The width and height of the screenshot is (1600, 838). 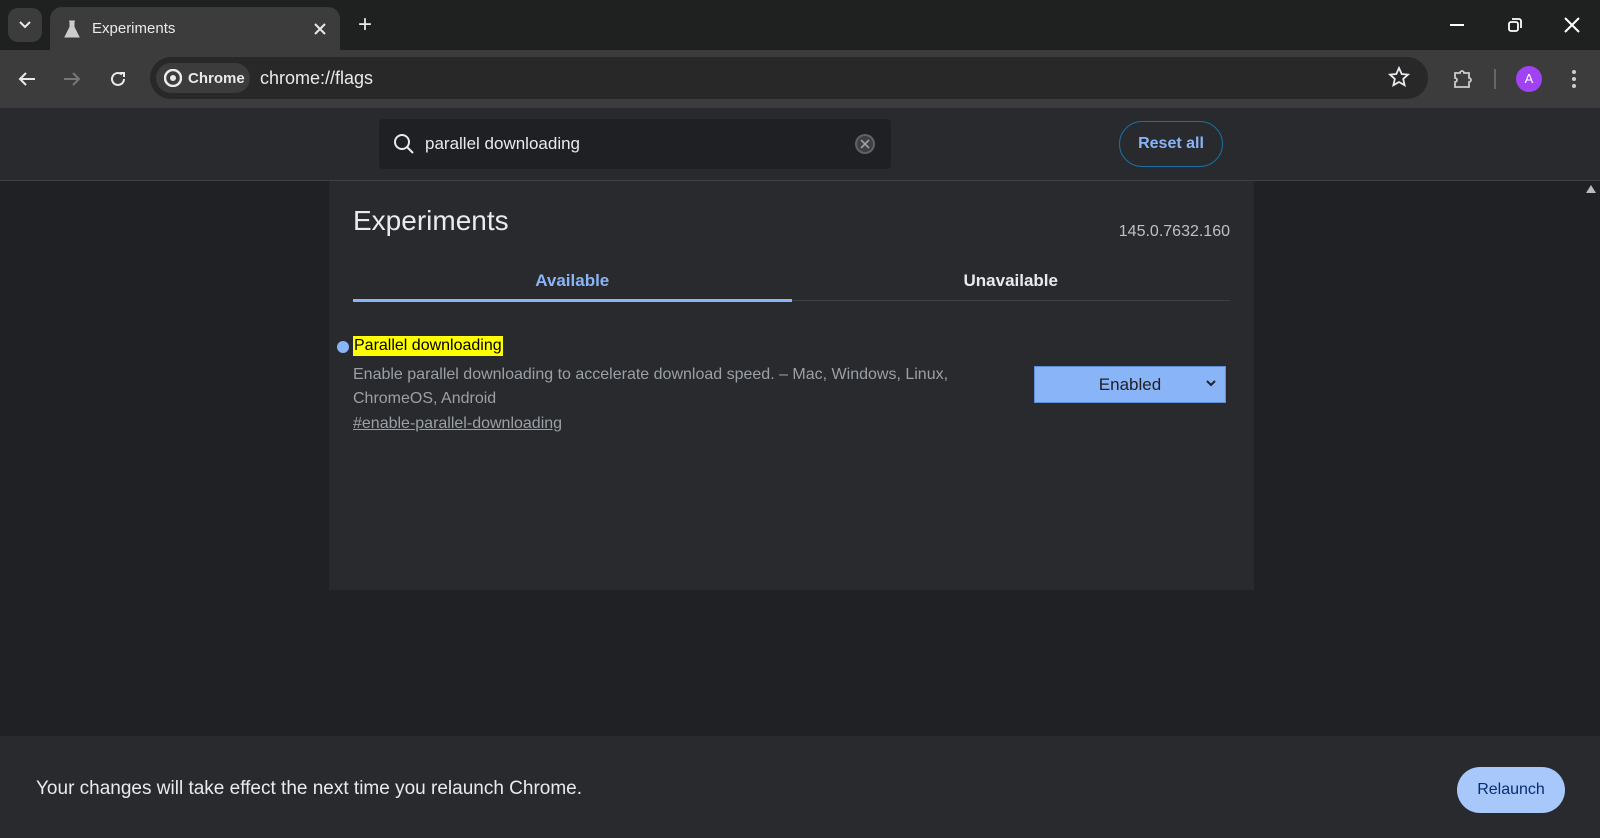 I want to click on toolbar: Chrome chrome://flags A, so click(x=800, y=79).